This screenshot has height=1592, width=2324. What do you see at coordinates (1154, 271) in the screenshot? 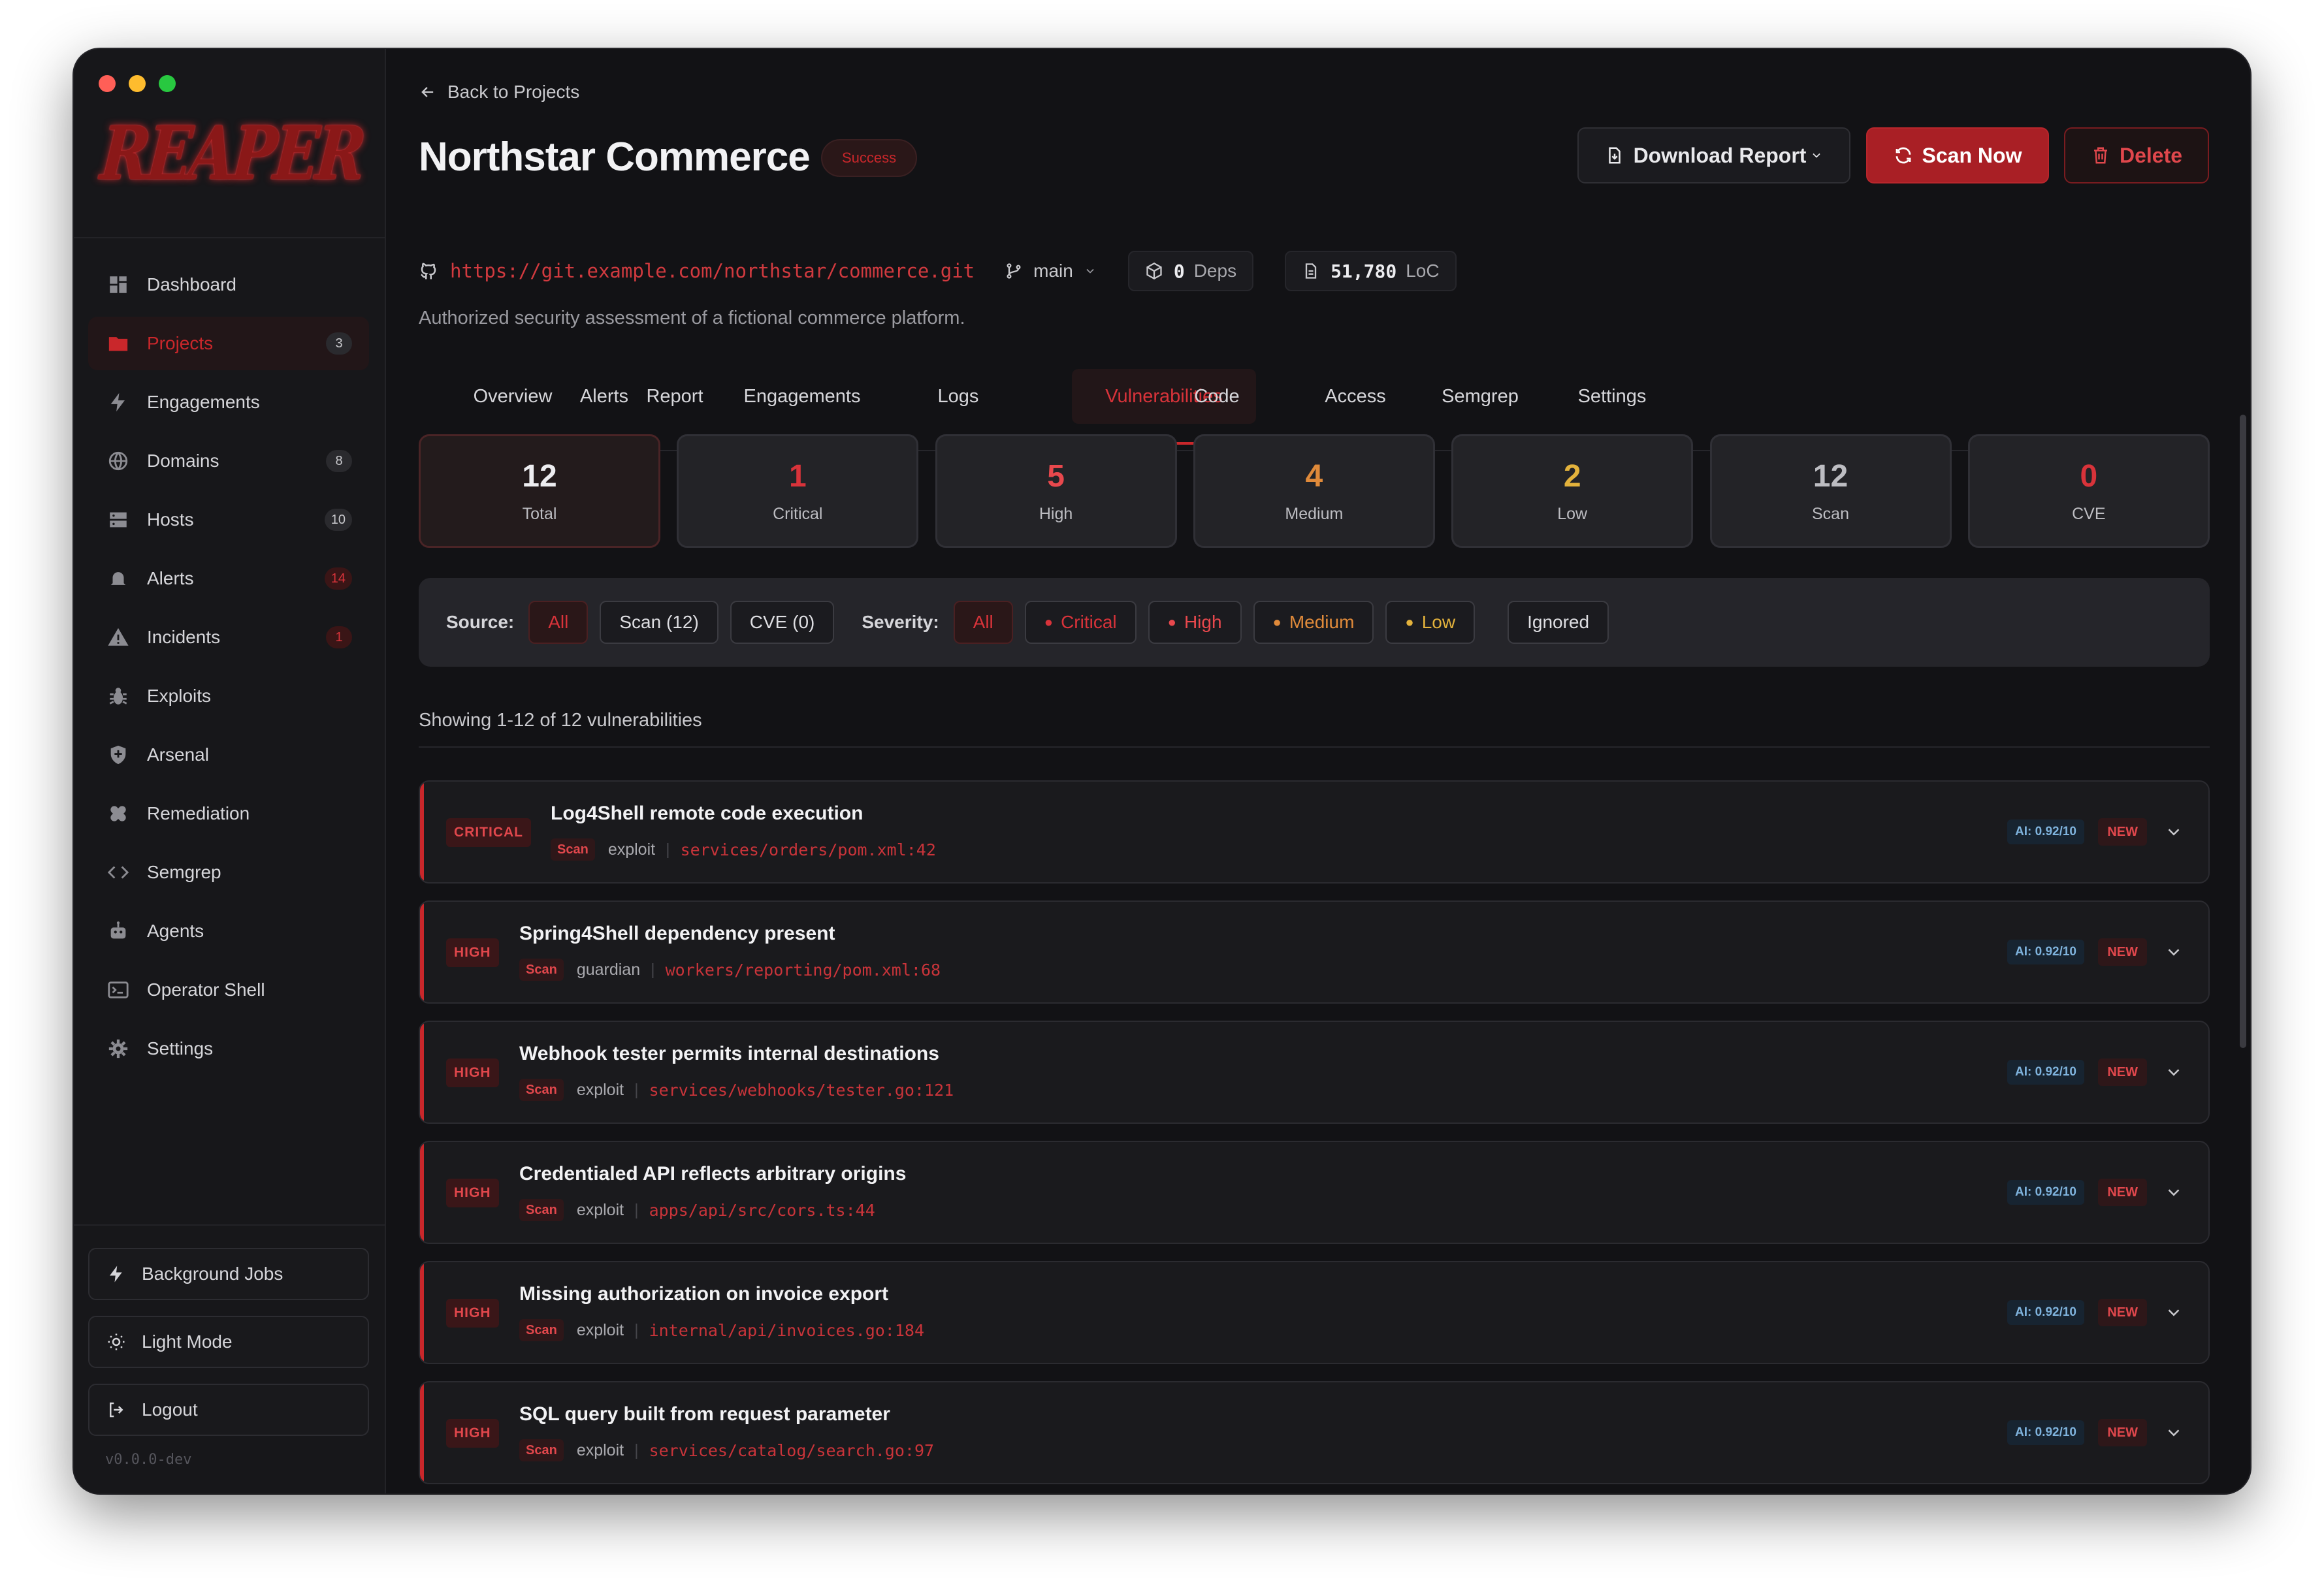
I see `package-icon` at bounding box center [1154, 271].